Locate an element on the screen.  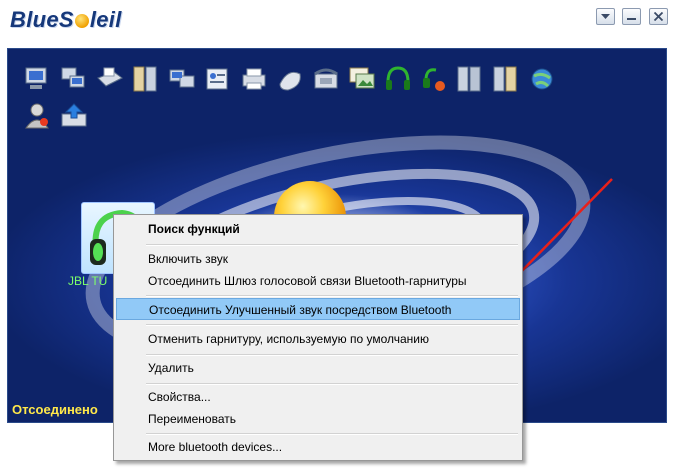
globe-network-icon is located at coordinates (542, 79).